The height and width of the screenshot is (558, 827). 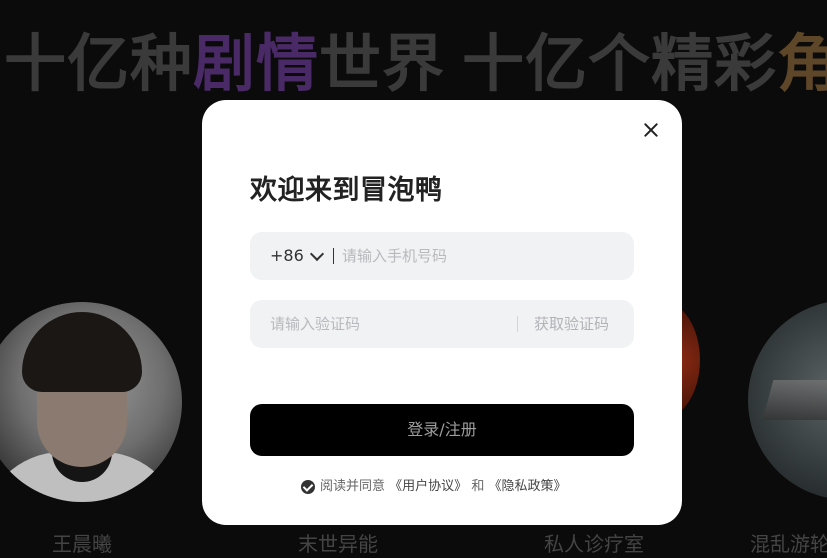 I want to click on character-avatar-right, so click(x=787, y=400).